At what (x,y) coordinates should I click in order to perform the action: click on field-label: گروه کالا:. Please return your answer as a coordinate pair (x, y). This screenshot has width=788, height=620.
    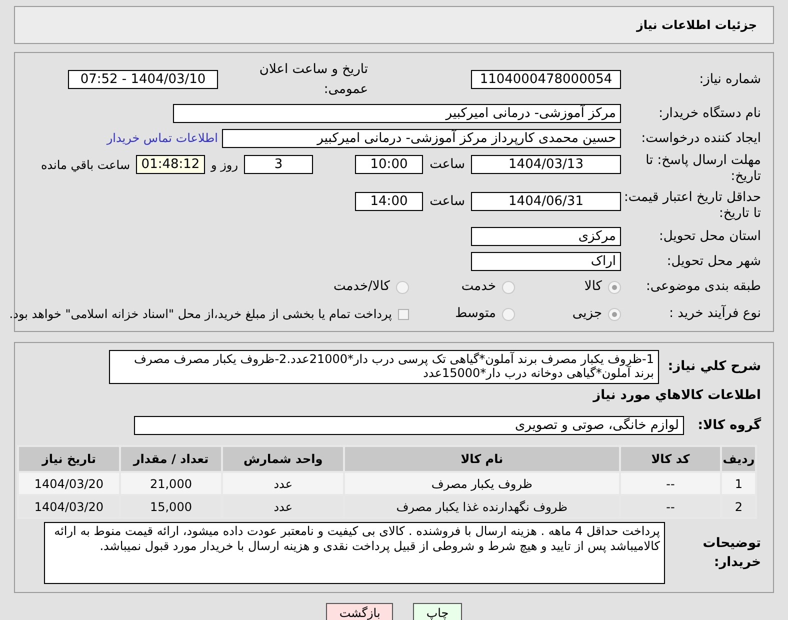
    Looking at the image, I should click on (729, 425).